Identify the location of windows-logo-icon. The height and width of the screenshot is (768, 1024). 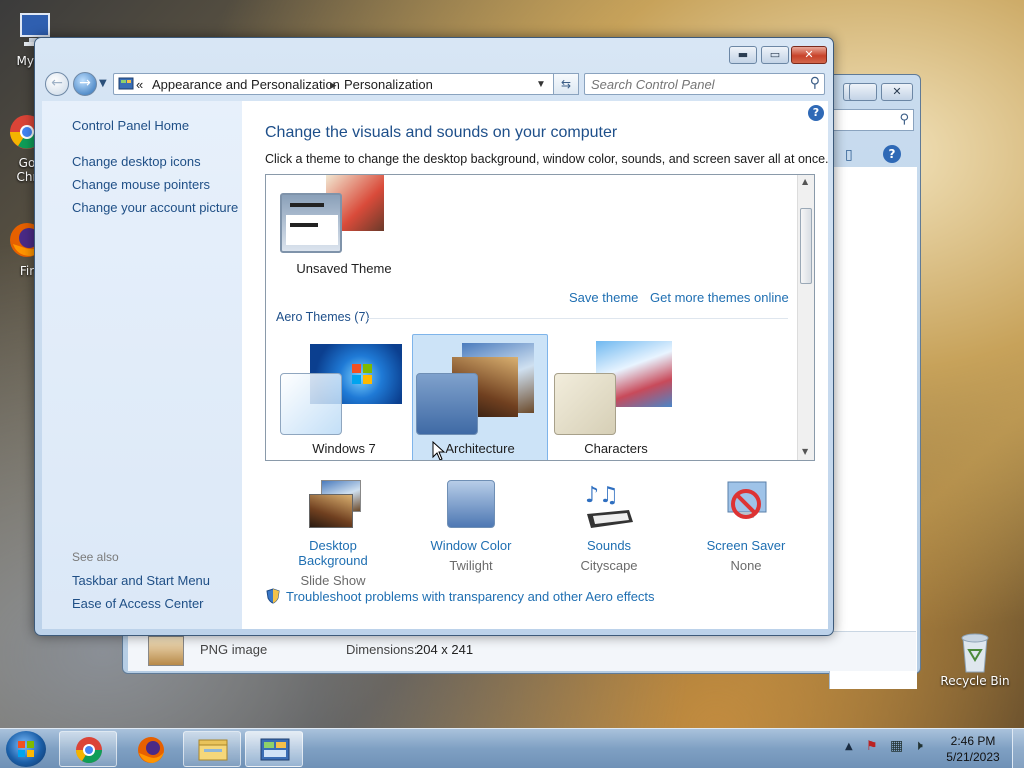
(26, 749).